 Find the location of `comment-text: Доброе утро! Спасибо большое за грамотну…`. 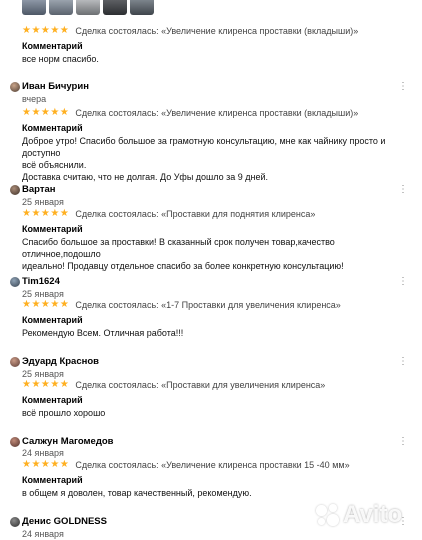

comment-text: Доброе утро! Спасибо большое за грамотну… is located at coordinates (217, 159).